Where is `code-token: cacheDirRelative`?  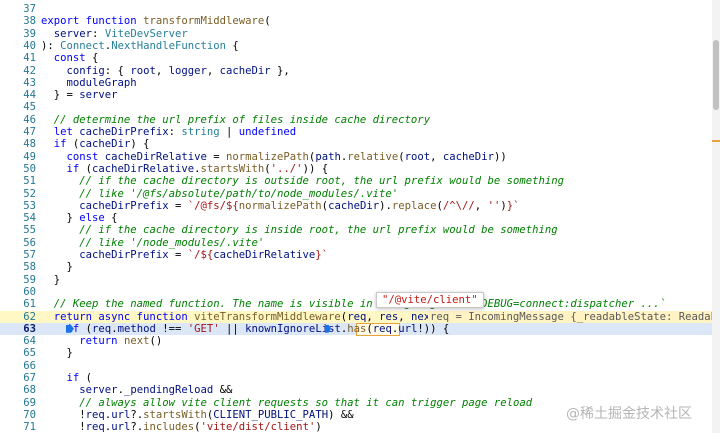
code-token: cacheDirRelative is located at coordinates (143, 168).